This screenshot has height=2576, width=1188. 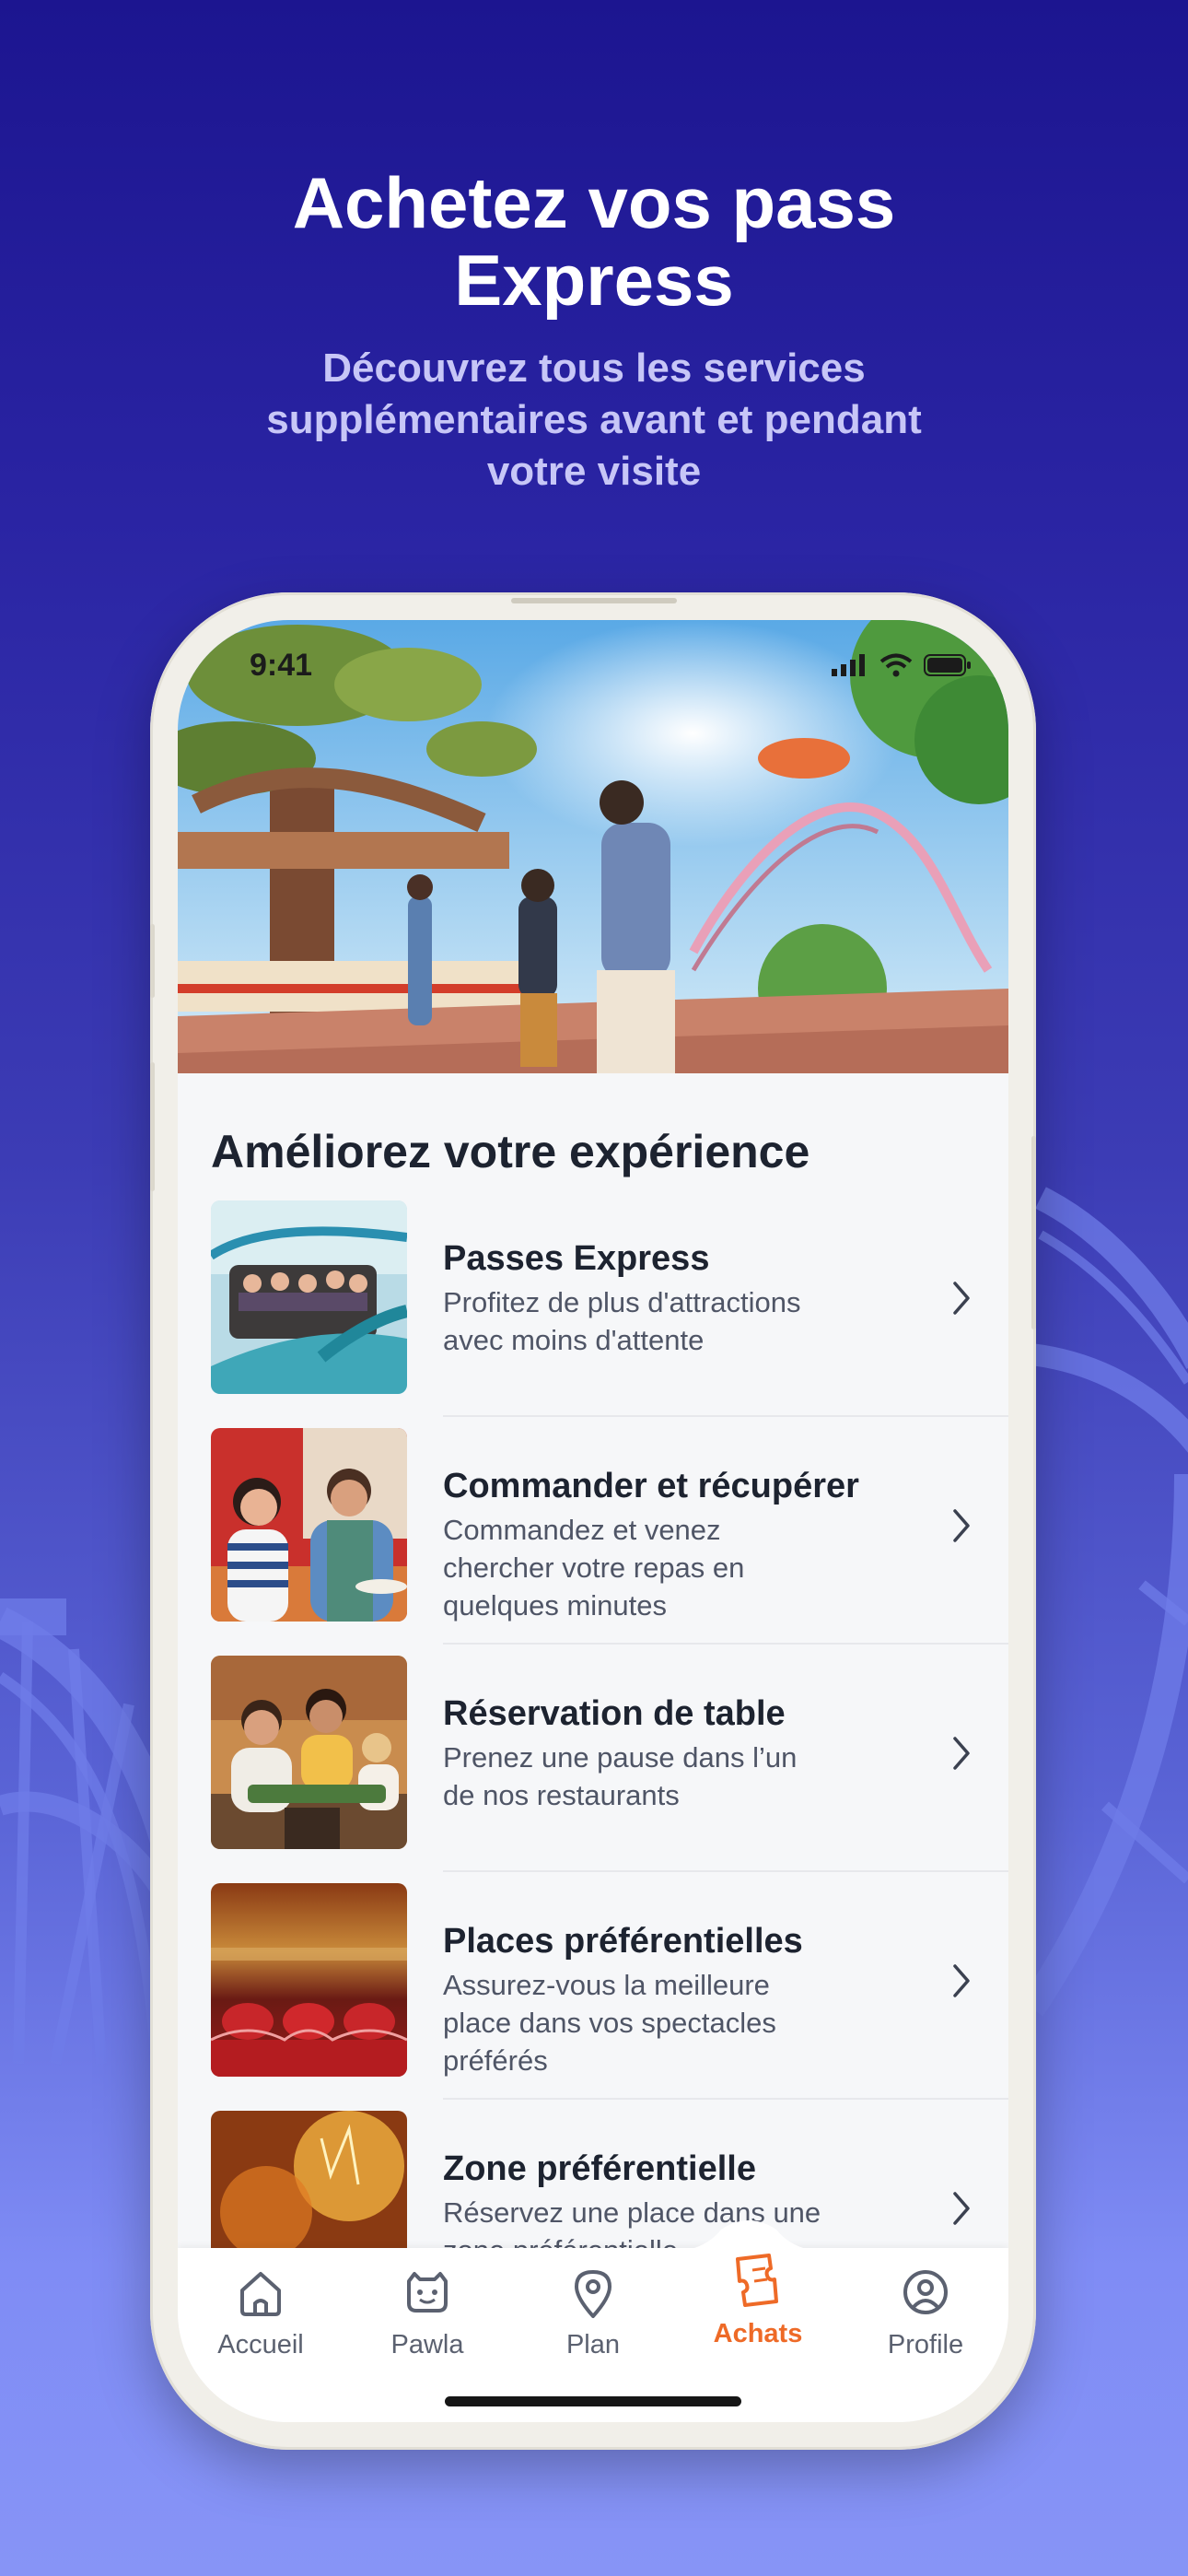 What do you see at coordinates (620, 1757) in the screenshot?
I see `reservation-table-desc-line1: Prenez une pause dans l’un` at bounding box center [620, 1757].